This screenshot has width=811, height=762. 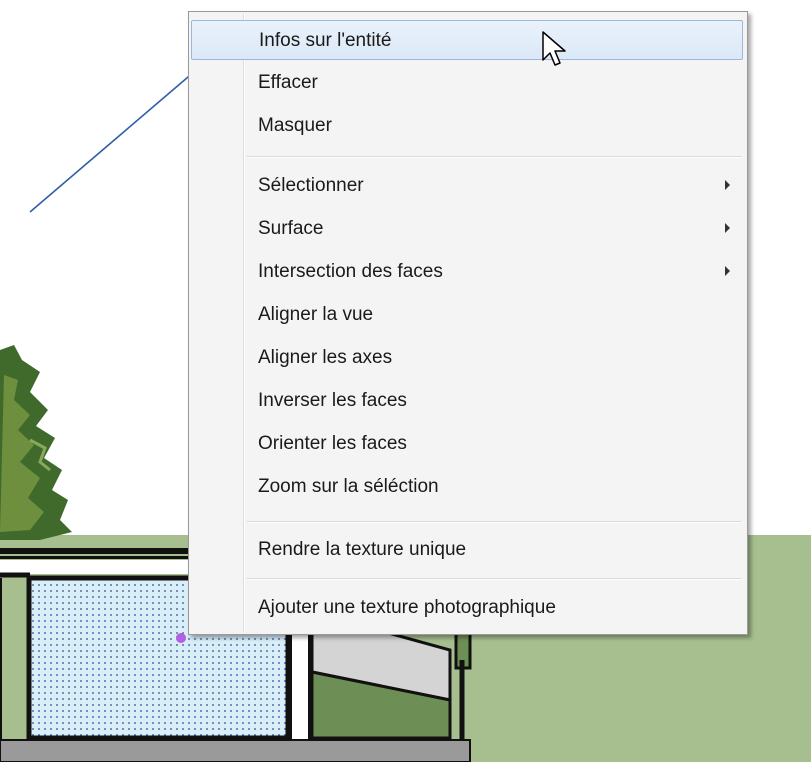 What do you see at coordinates (467, 358) in the screenshot?
I see `menu-item-align-axes: Aligner les axes` at bounding box center [467, 358].